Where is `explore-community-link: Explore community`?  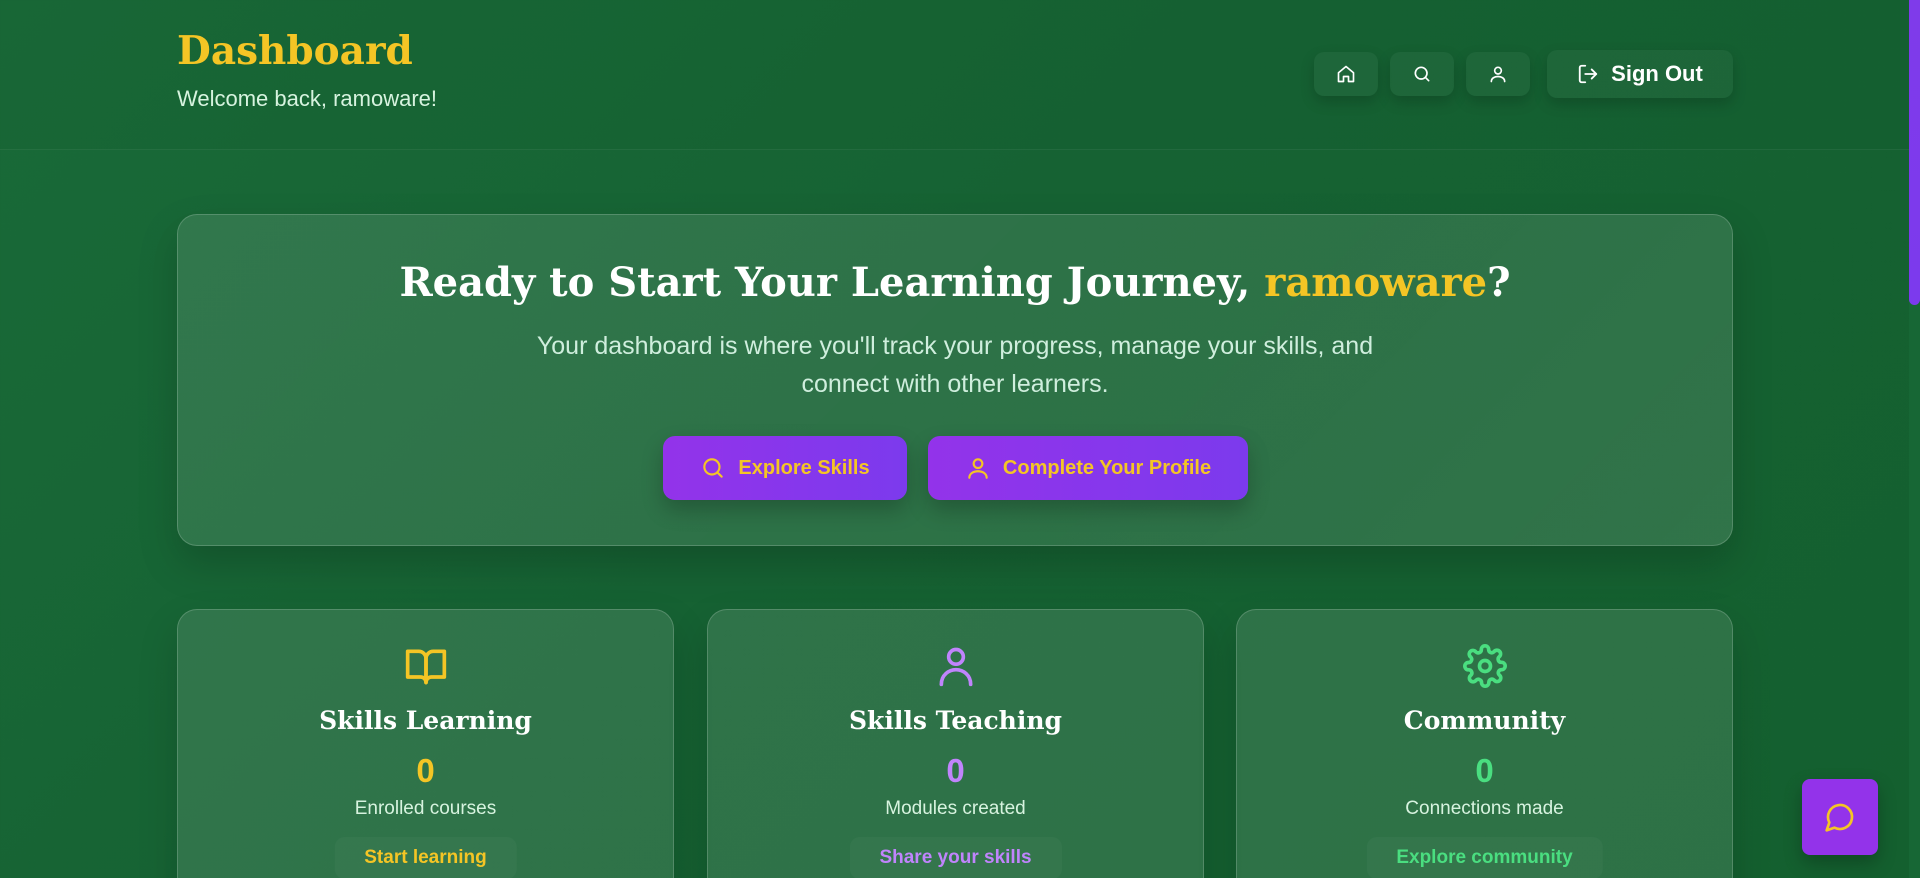
explore-community-link: Explore community is located at coordinates (1484, 857).